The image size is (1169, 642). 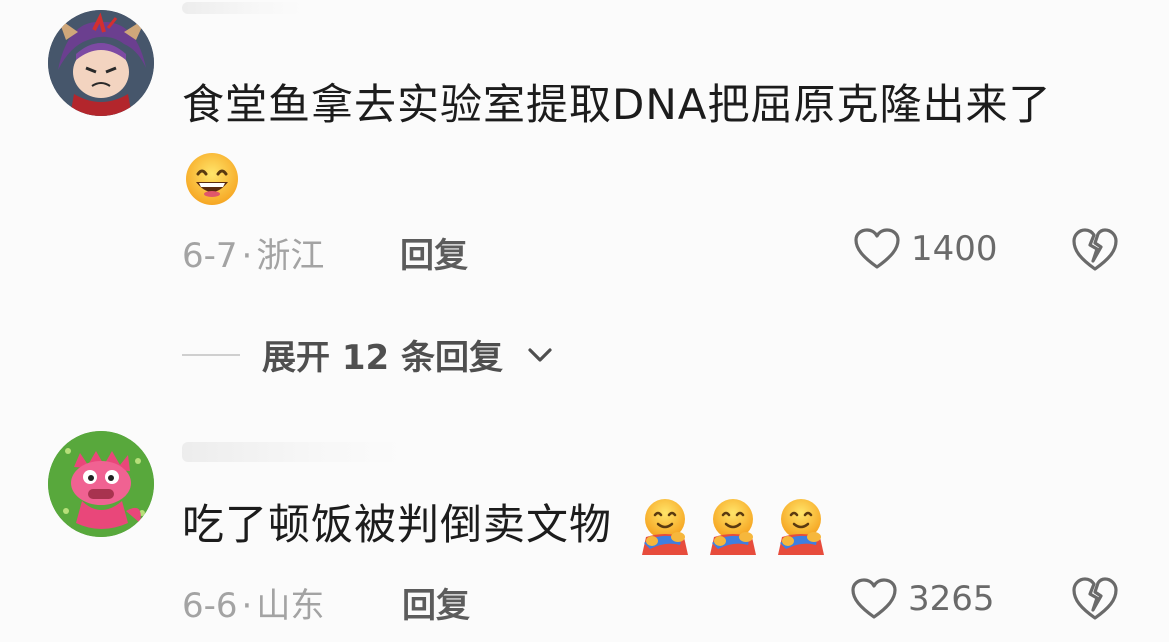 I want to click on comment-location: 山东, so click(x=290, y=606).